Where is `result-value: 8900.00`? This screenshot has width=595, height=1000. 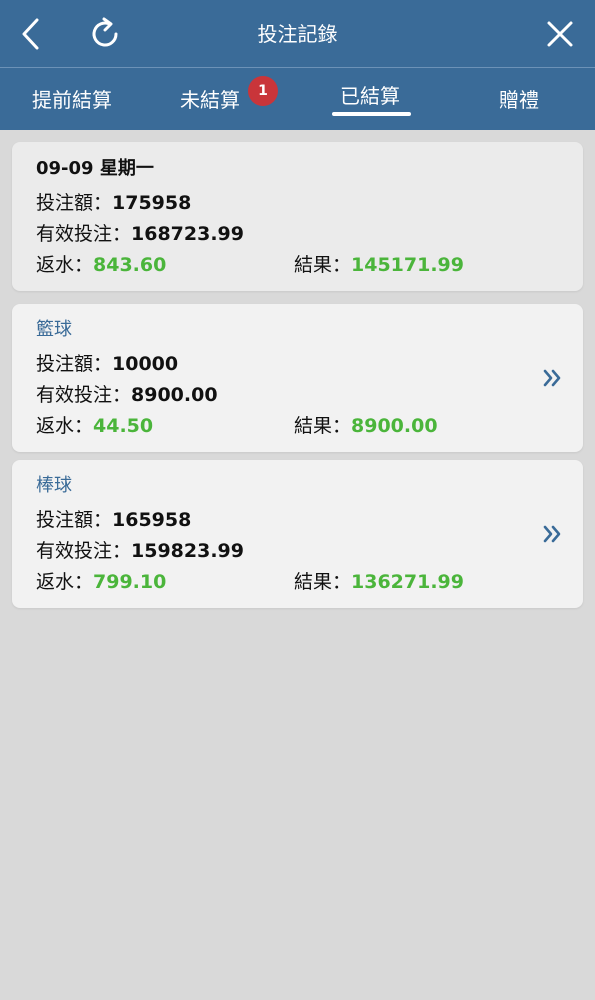 result-value: 8900.00 is located at coordinates (394, 426).